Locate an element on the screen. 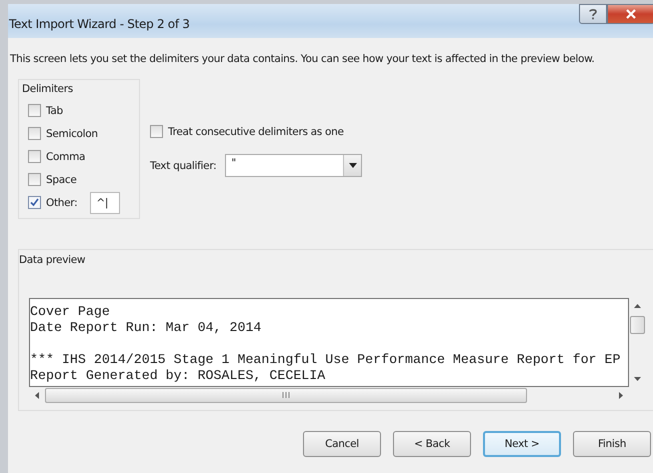 The width and height of the screenshot is (653, 473). preview-line: Cover Page is located at coordinates (70, 312).